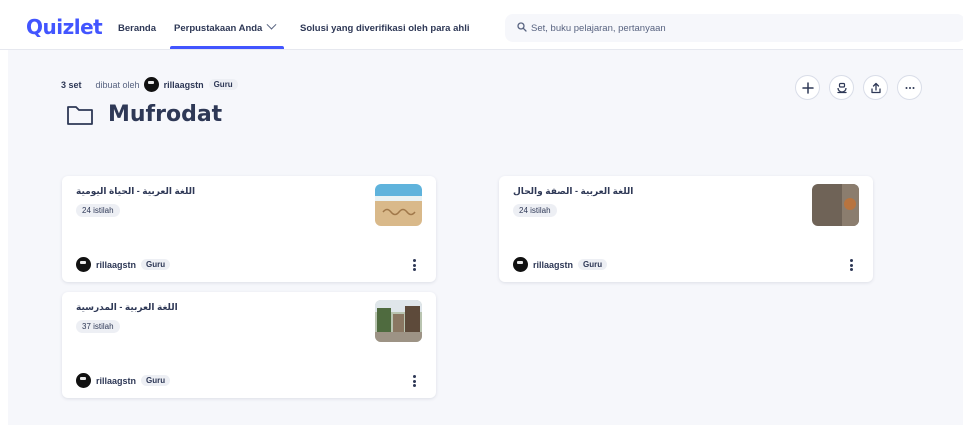 The image size is (963, 434). I want to click on beach-image, so click(398, 205).